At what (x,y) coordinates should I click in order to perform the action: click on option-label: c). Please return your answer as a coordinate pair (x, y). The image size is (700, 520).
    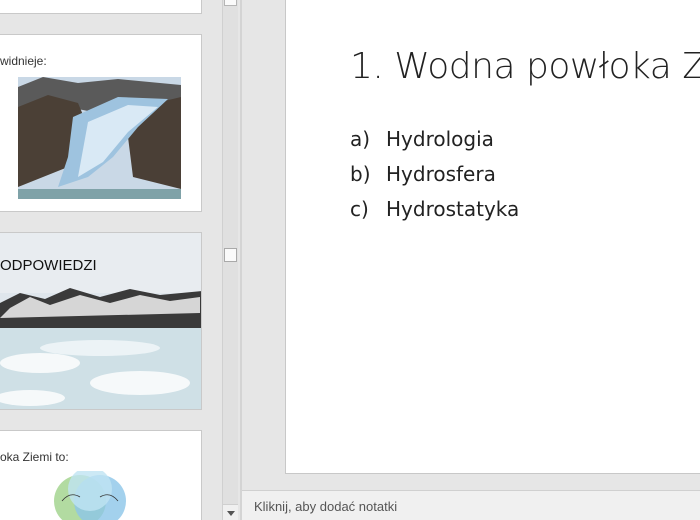
    Looking at the image, I should click on (359, 209).